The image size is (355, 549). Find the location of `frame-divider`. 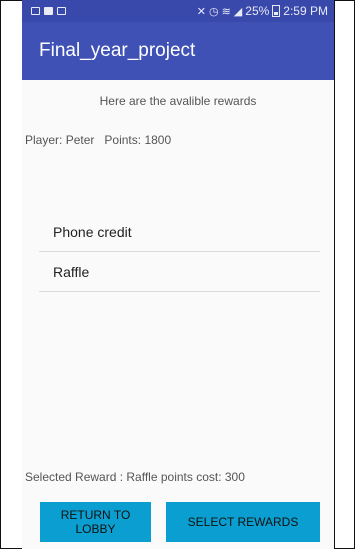

frame-divider is located at coordinates (334, 274).